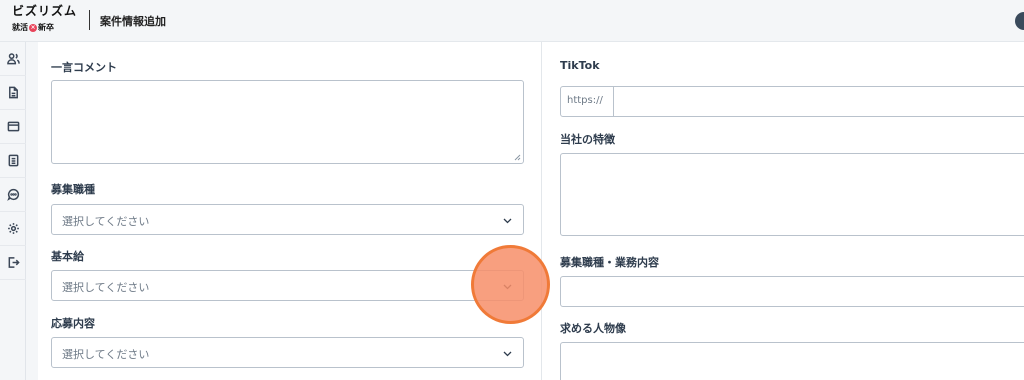  I want to click on url-prefix-text: https://, so click(585, 100).